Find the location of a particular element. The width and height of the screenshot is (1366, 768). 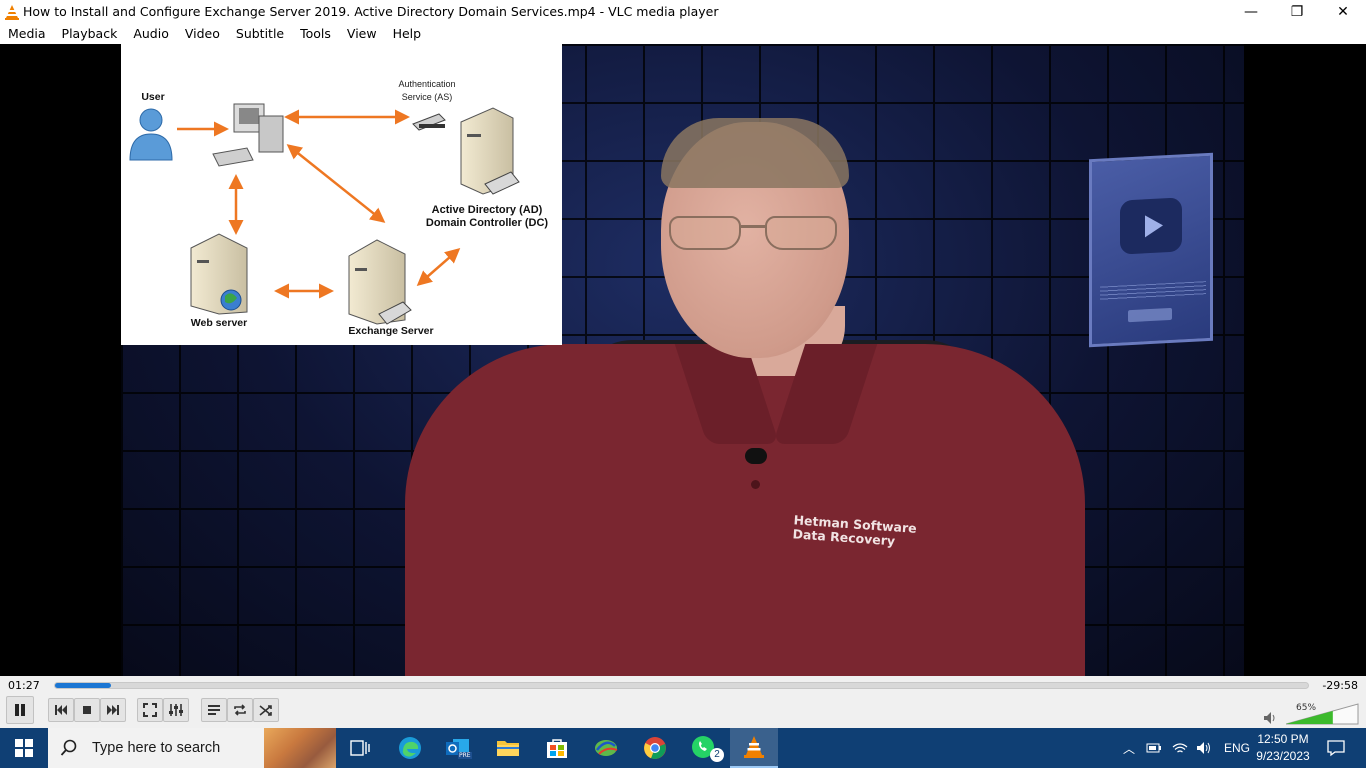

loop-button is located at coordinates (240, 710).